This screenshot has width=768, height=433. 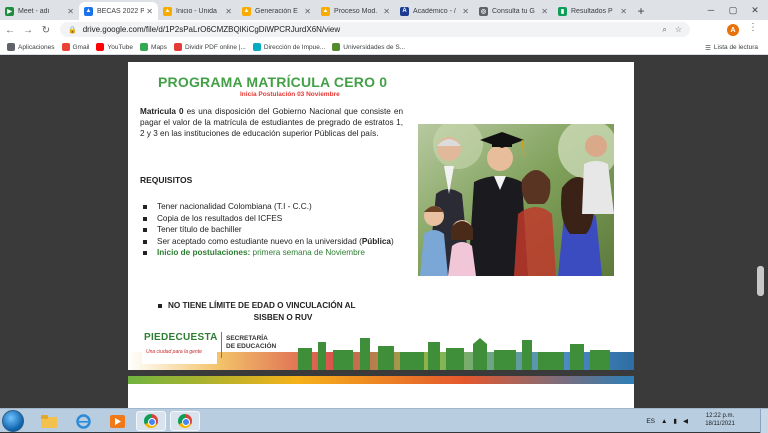 I want to click on reading-list: ☰ Lista de lectura, so click(x=731, y=47).